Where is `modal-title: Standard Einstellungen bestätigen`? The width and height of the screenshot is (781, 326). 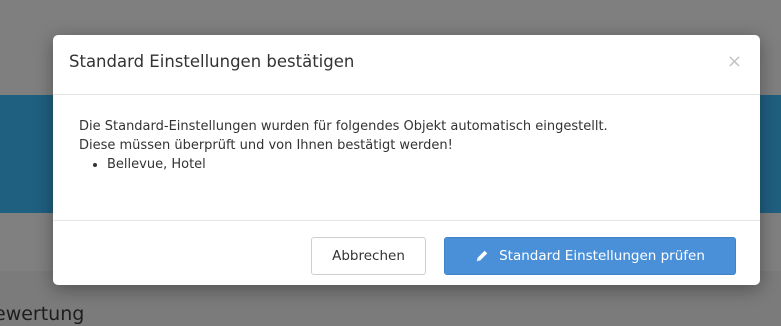 modal-title: Standard Einstellungen bestätigen is located at coordinates (212, 61).